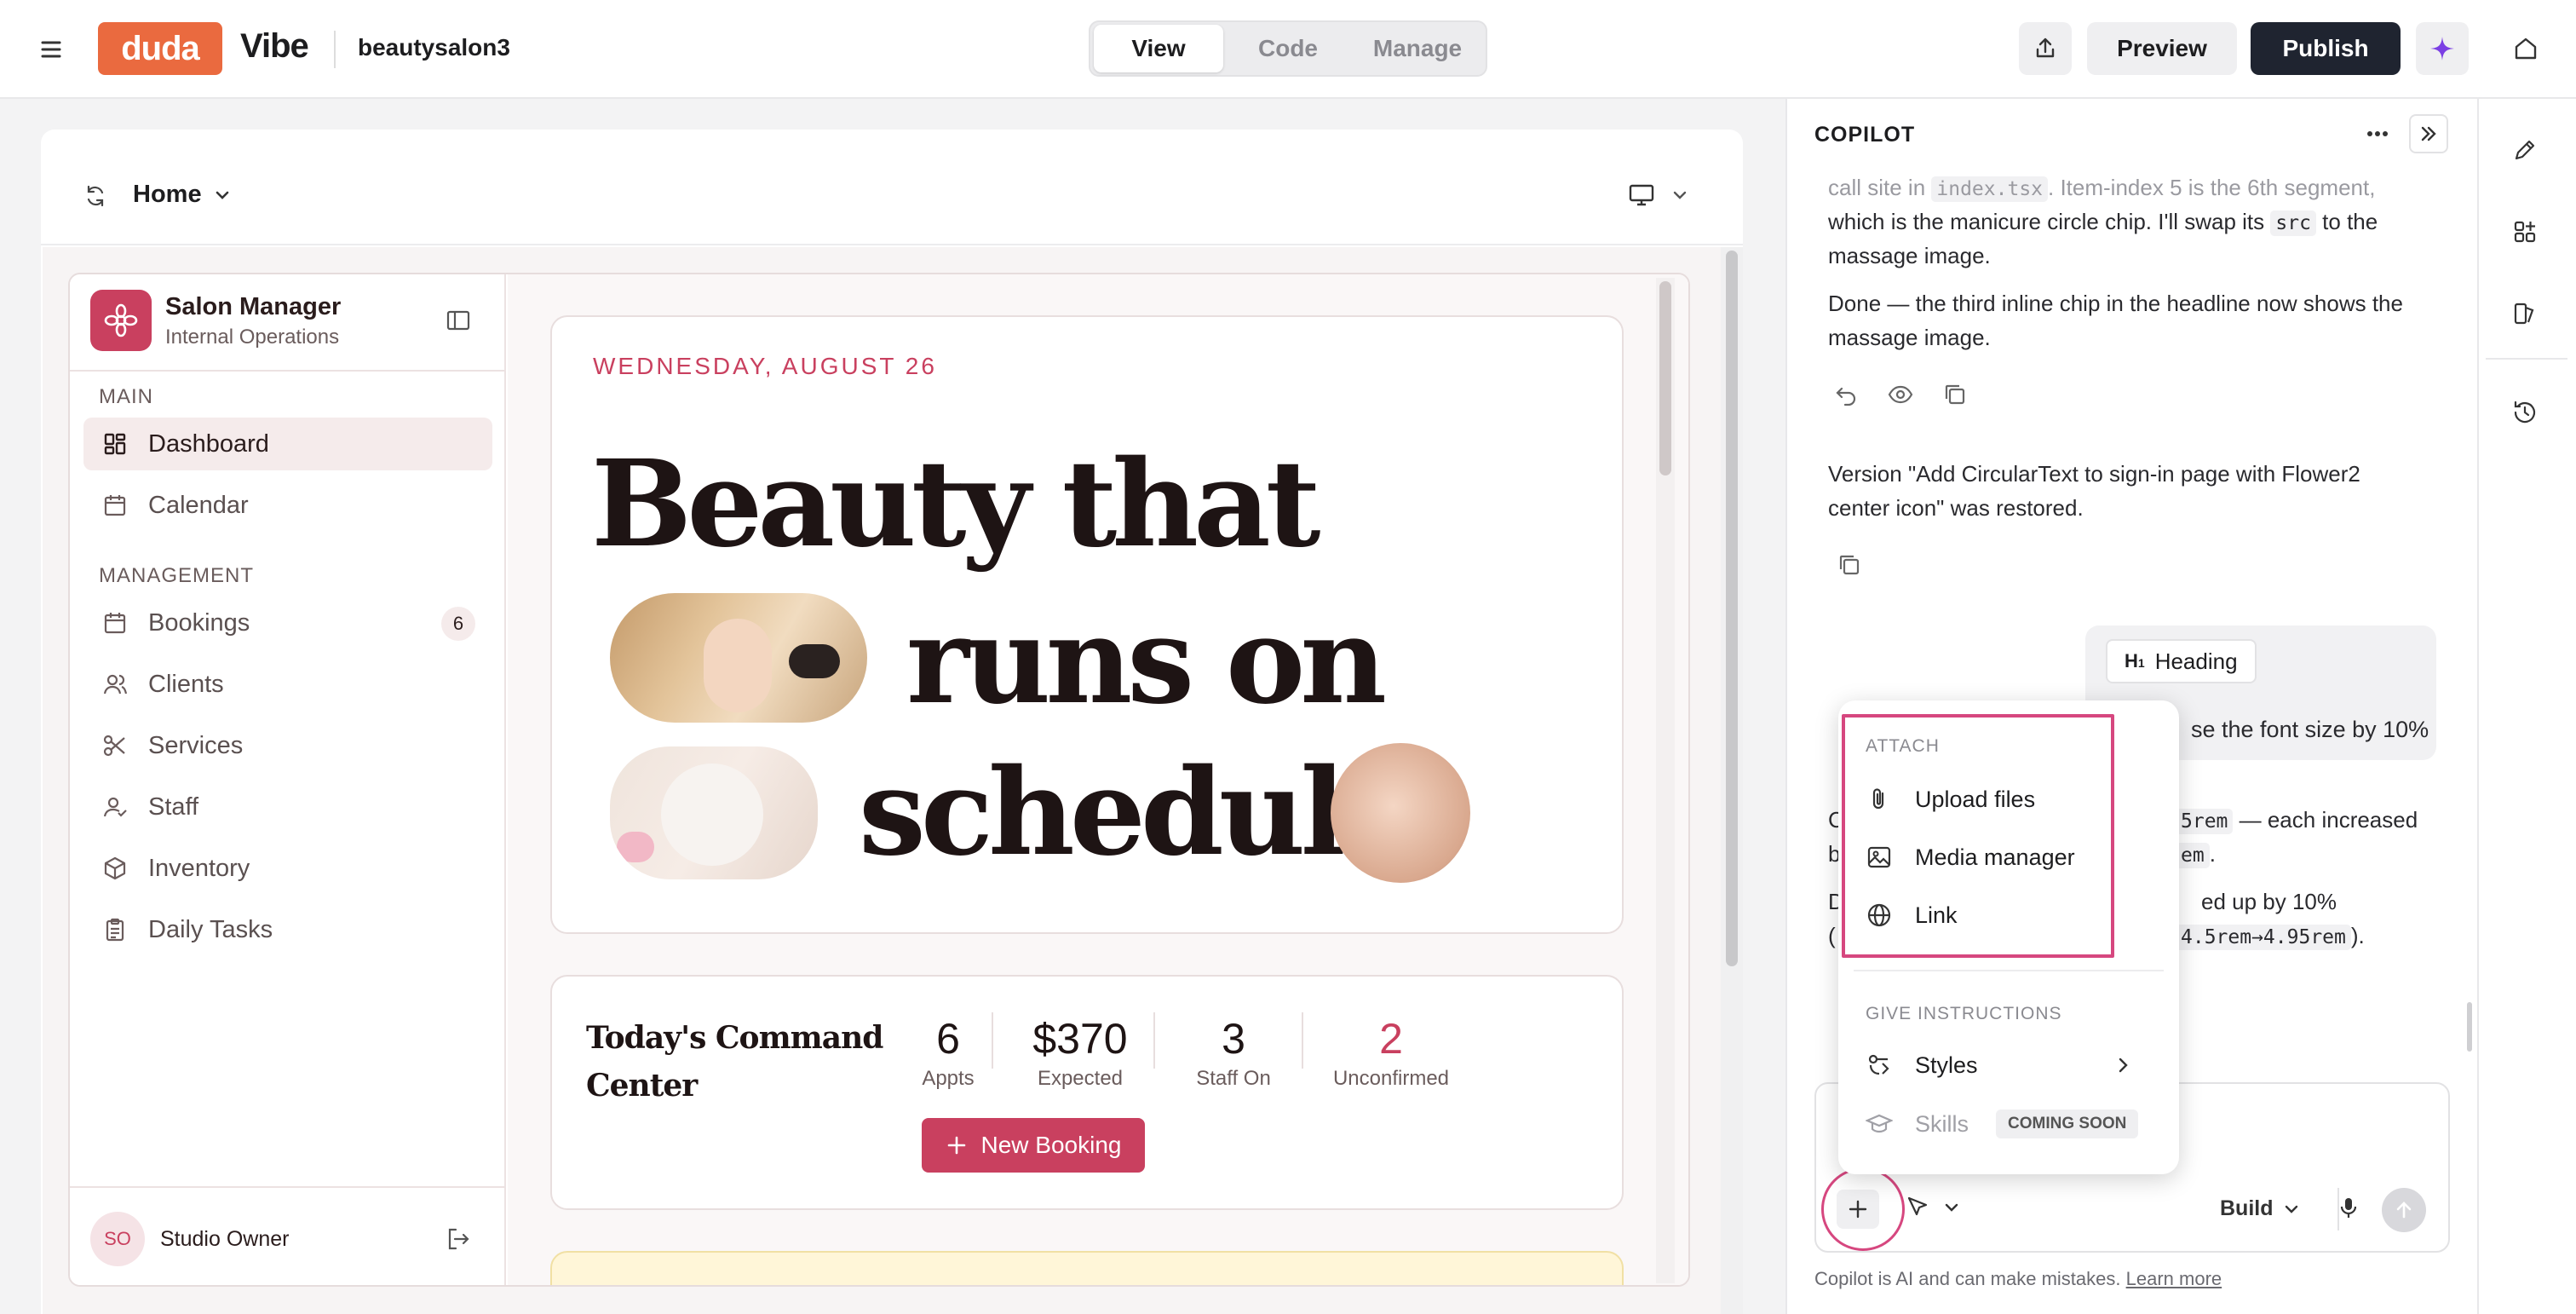  Describe the element at coordinates (1147, 661) in the screenshot. I see `headline-line-2: runs on` at that location.